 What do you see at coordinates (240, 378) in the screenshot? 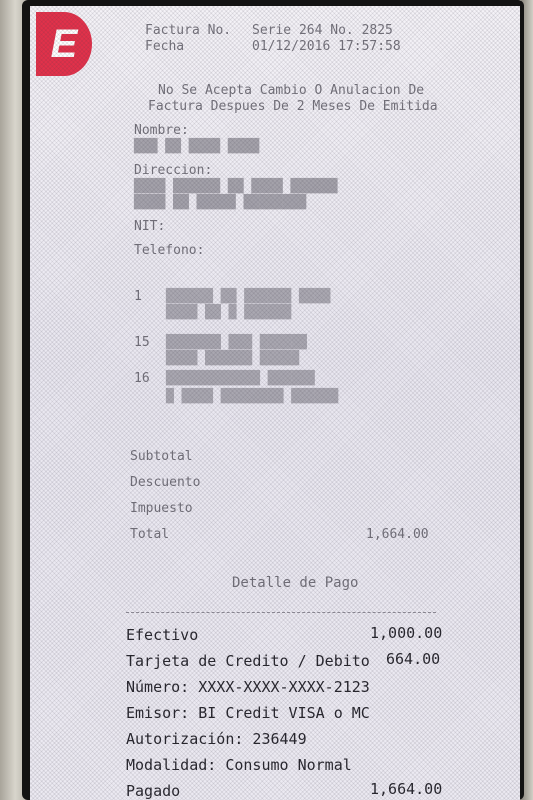
I see `item-desc-3-illegible: ████████████ ██████` at bounding box center [240, 378].